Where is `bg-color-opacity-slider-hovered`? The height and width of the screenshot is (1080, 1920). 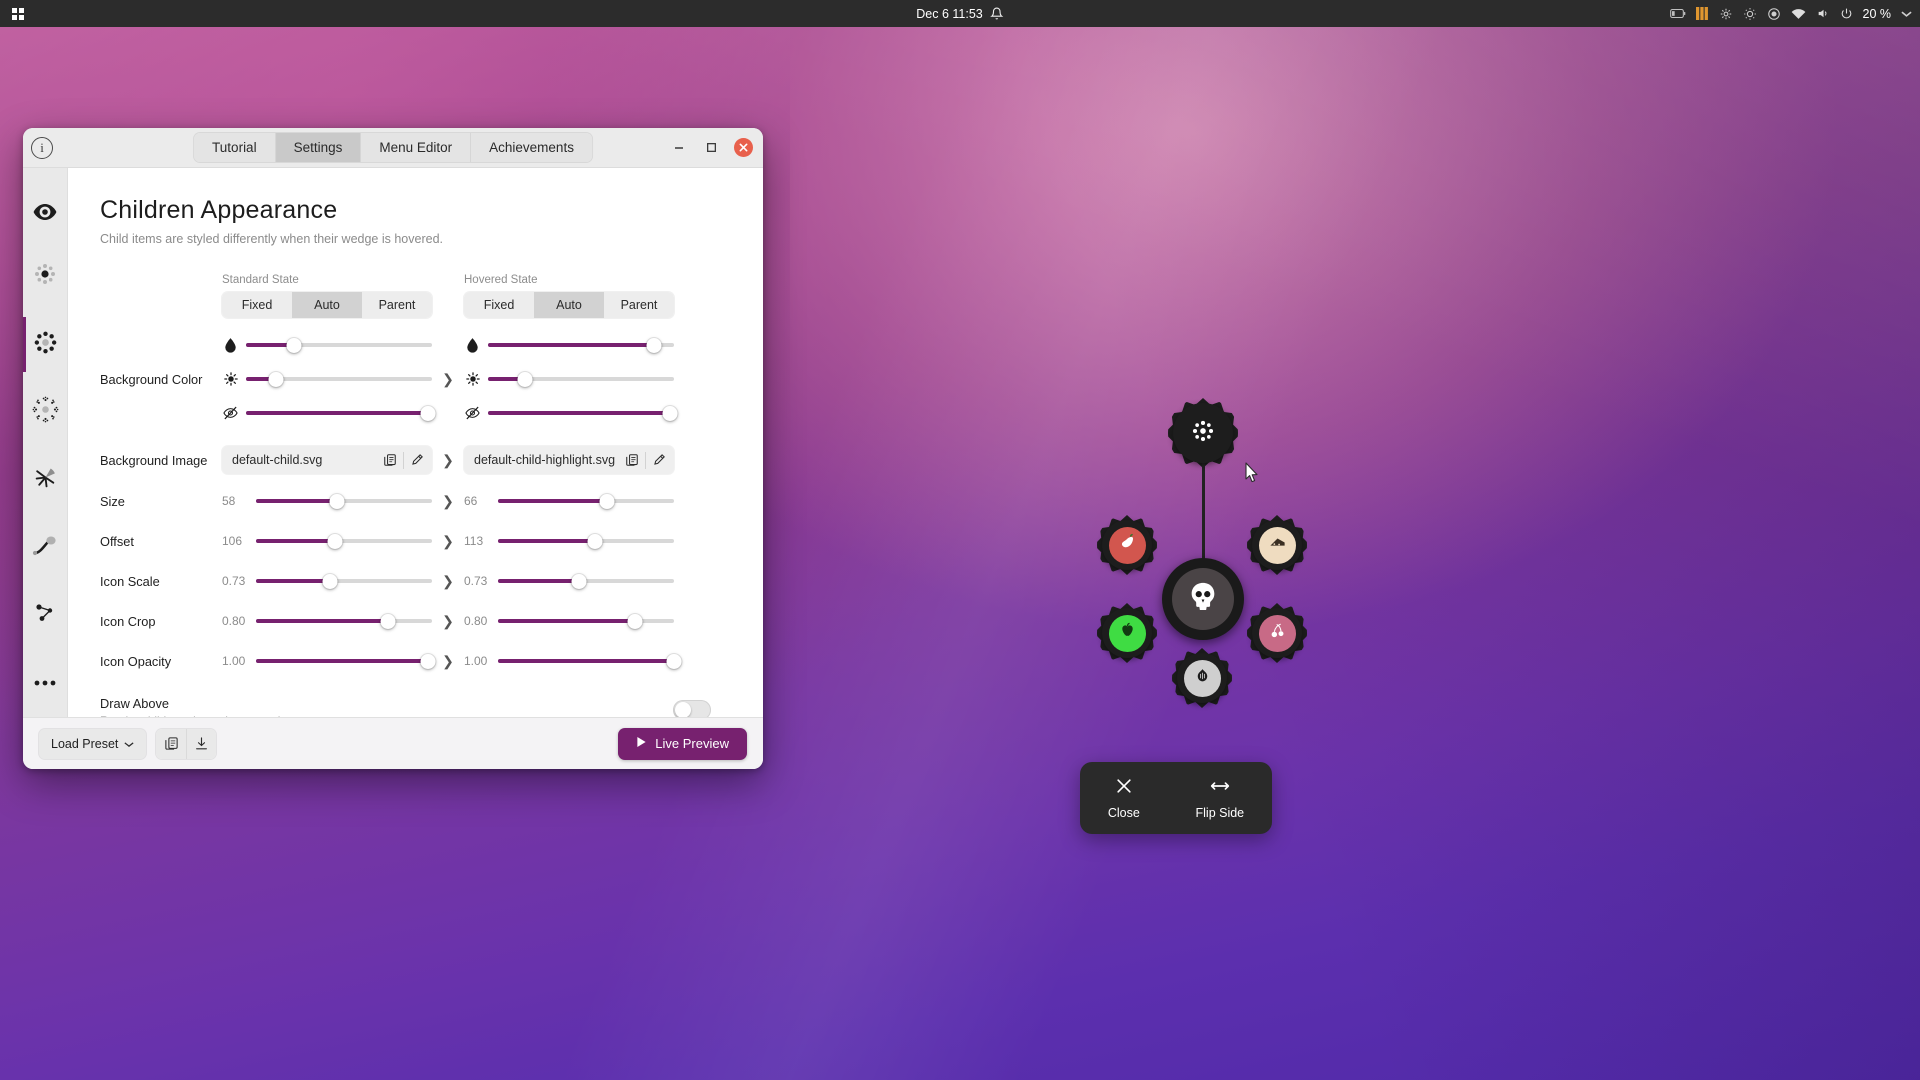
bg-color-opacity-slider-hovered is located at coordinates (583, 413).